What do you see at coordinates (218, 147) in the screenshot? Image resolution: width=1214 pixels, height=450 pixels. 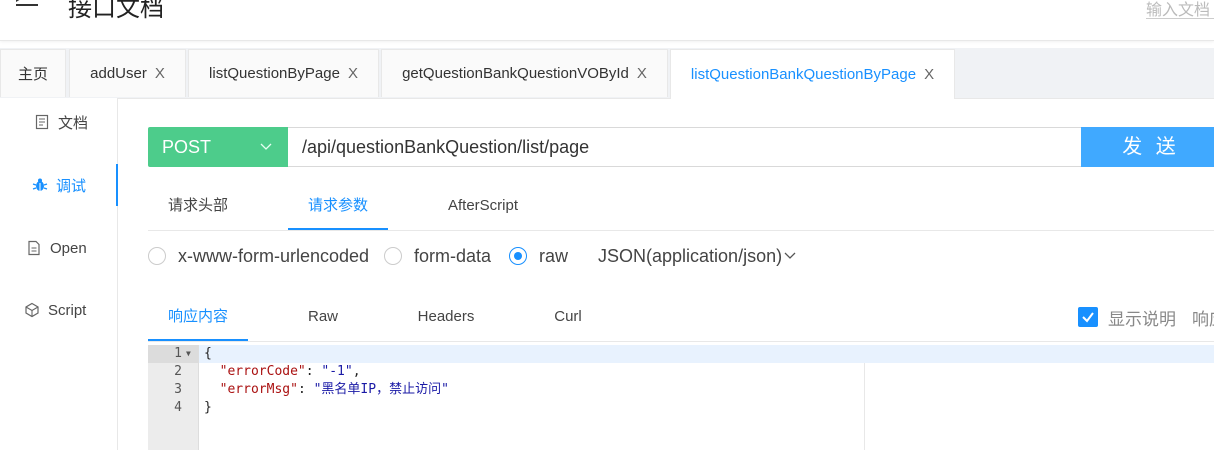 I see `method-select: POST` at bounding box center [218, 147].